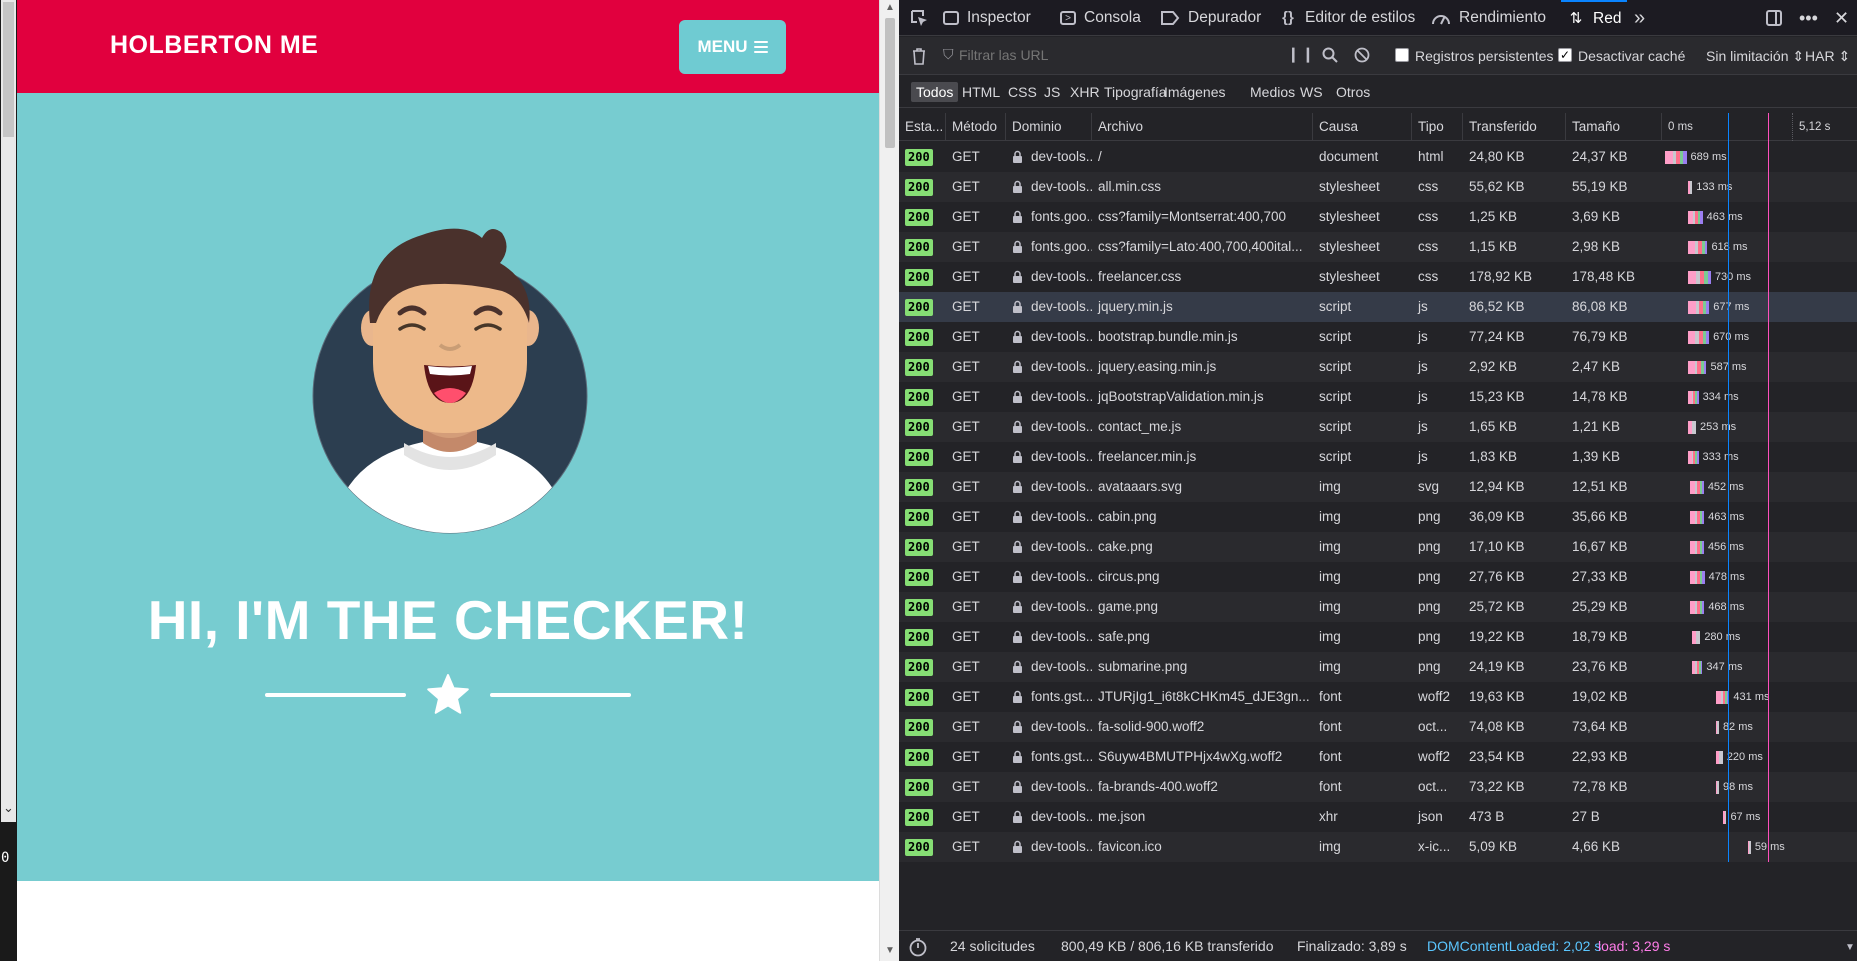 The image size is (1857, 961). What do you see at coordinates (918, 947) in the screenshot?
I see `stopwatch-icon` at bounding box center [918, 947].